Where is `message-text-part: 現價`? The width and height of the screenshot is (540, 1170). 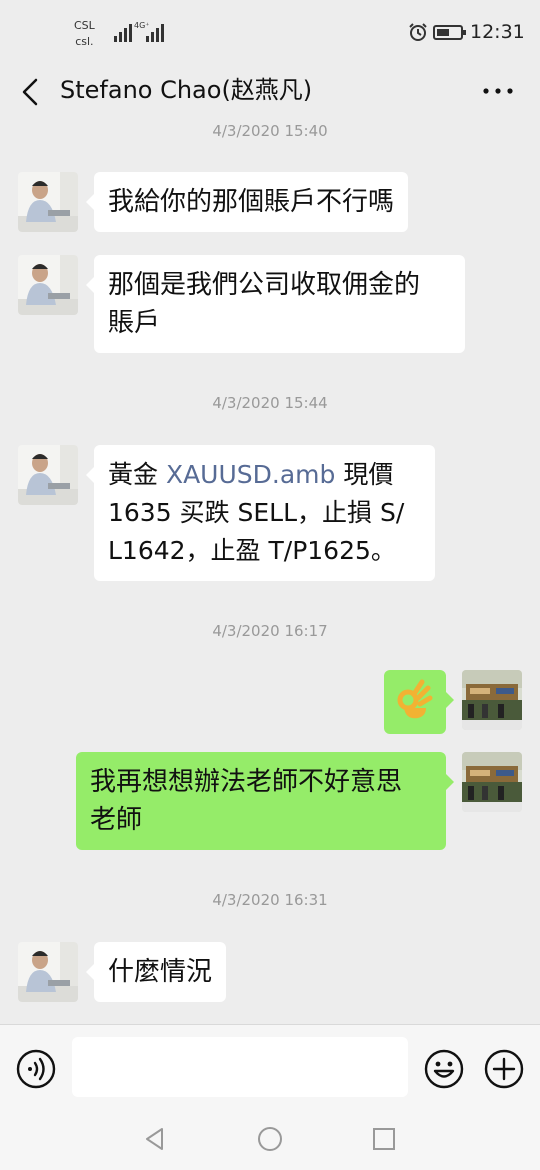 message-text-part: 現價 is located at coordinates (364, 474).